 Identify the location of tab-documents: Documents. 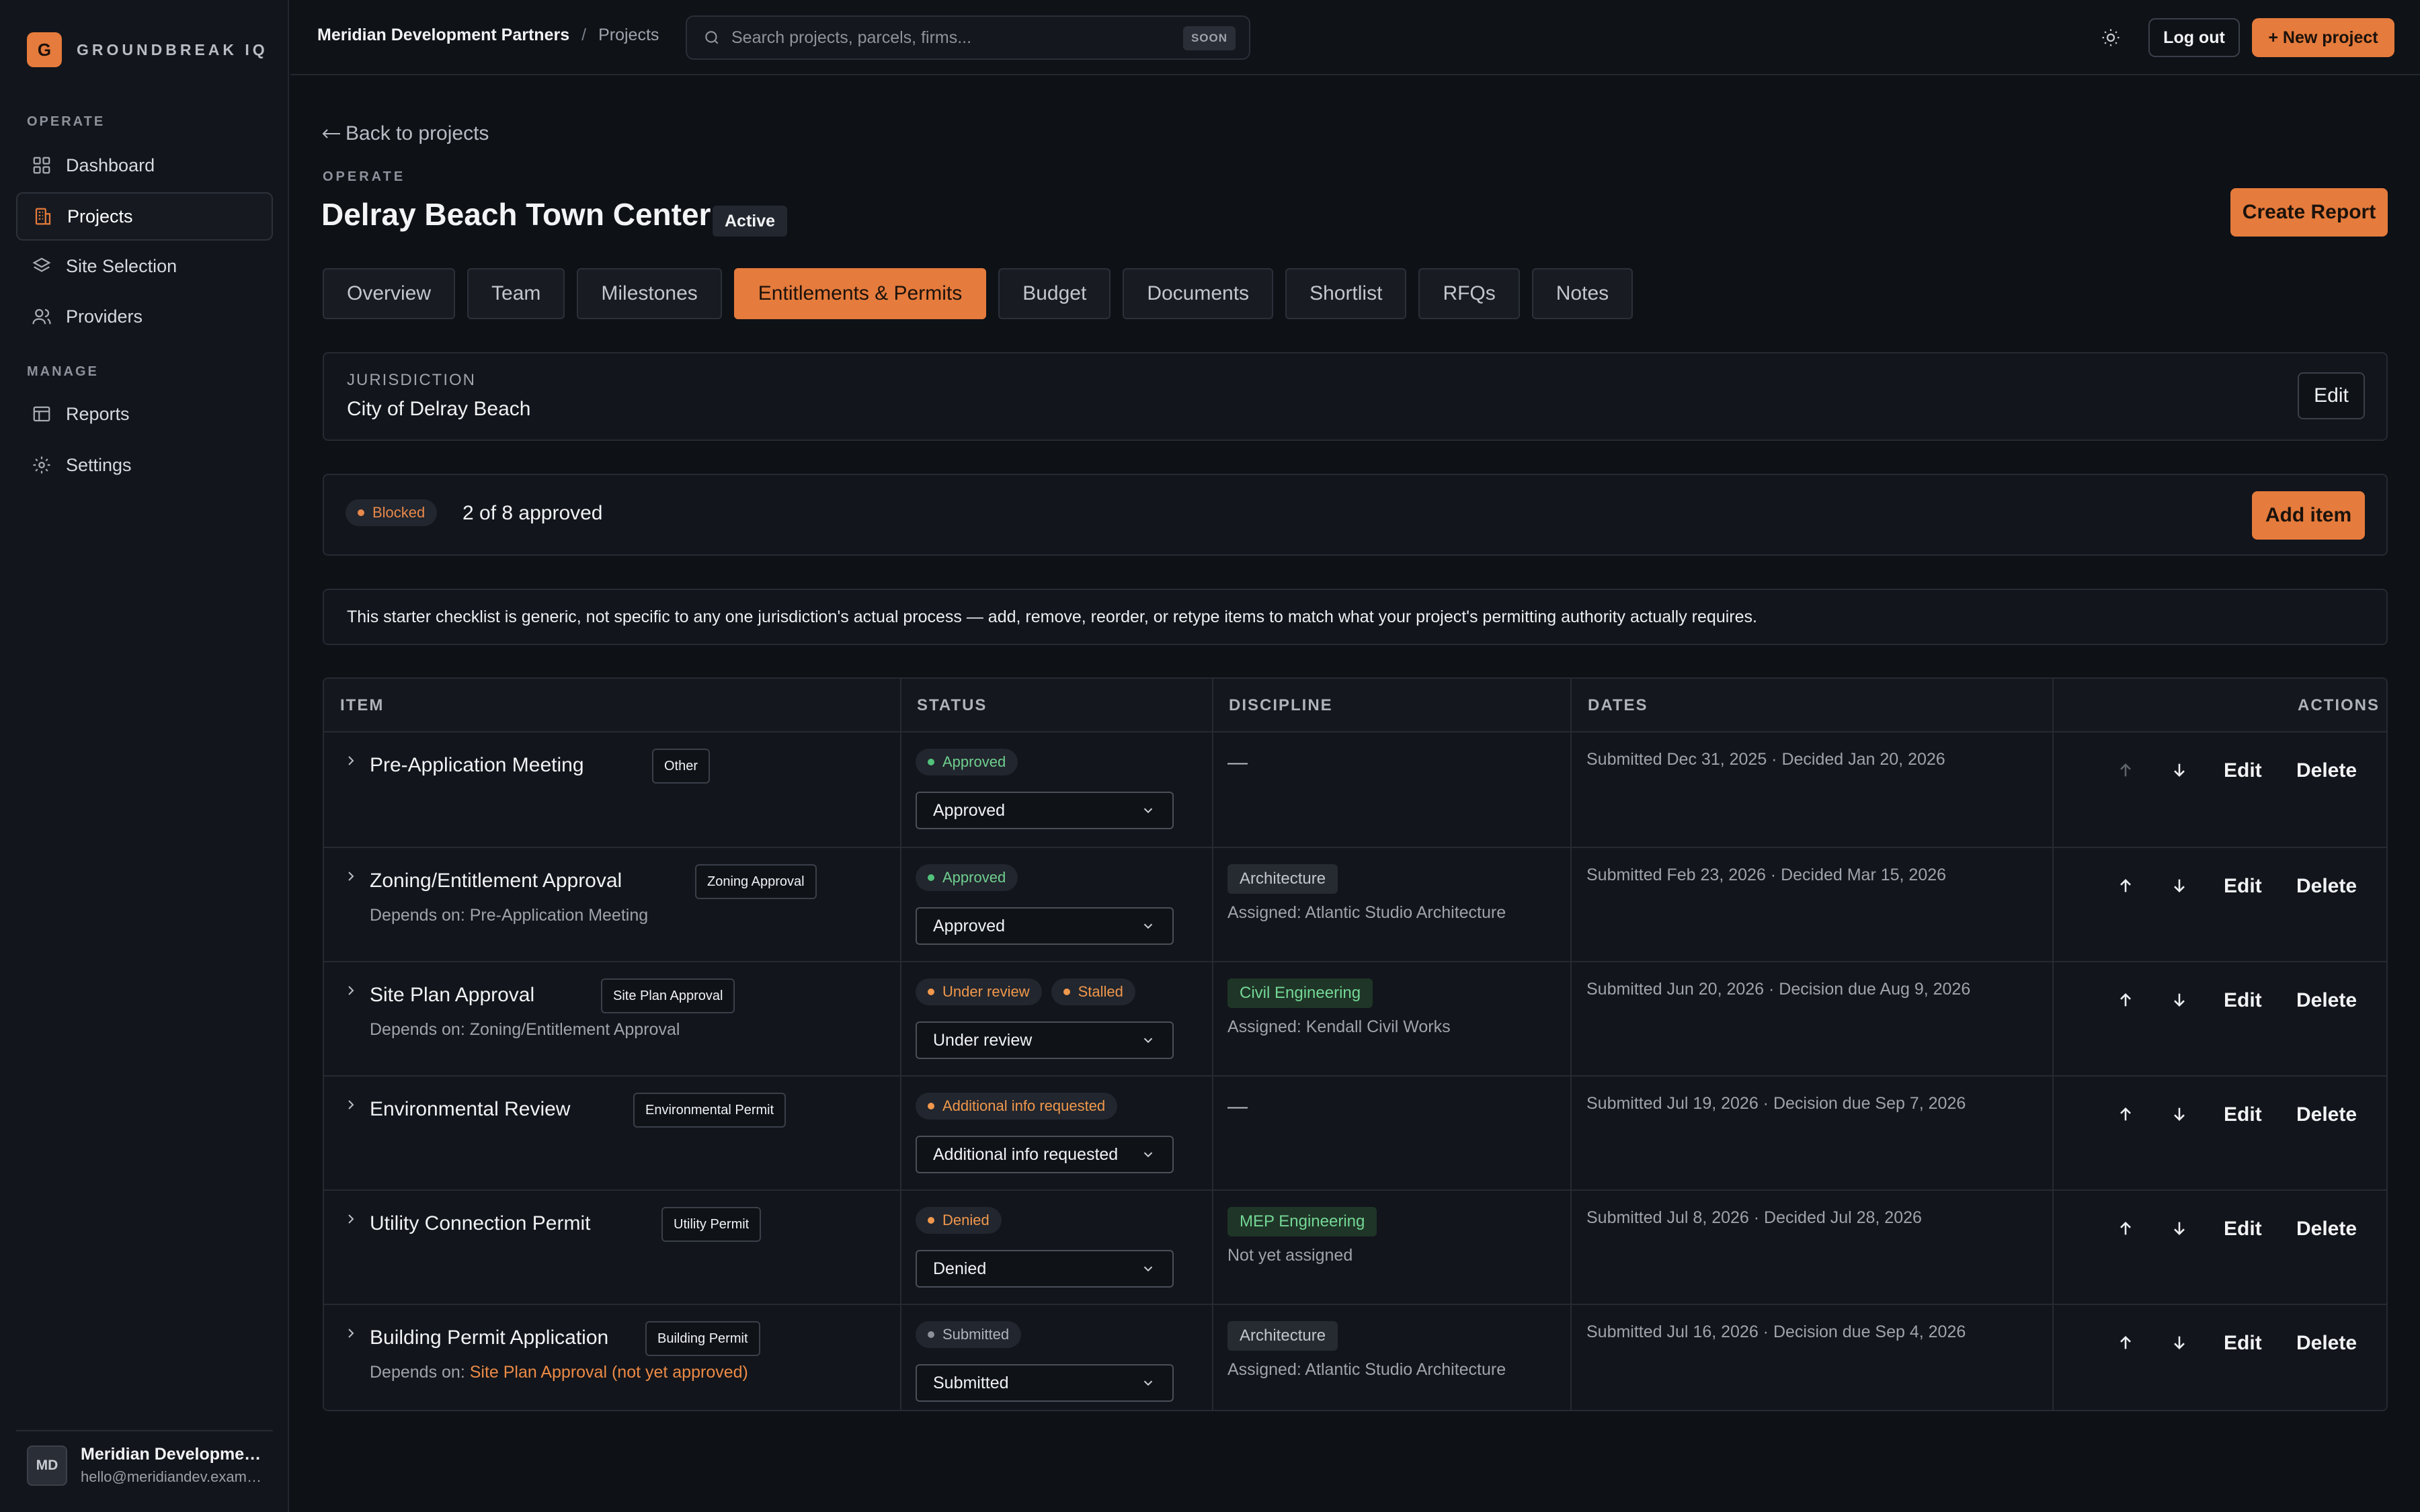
(1198, 294).